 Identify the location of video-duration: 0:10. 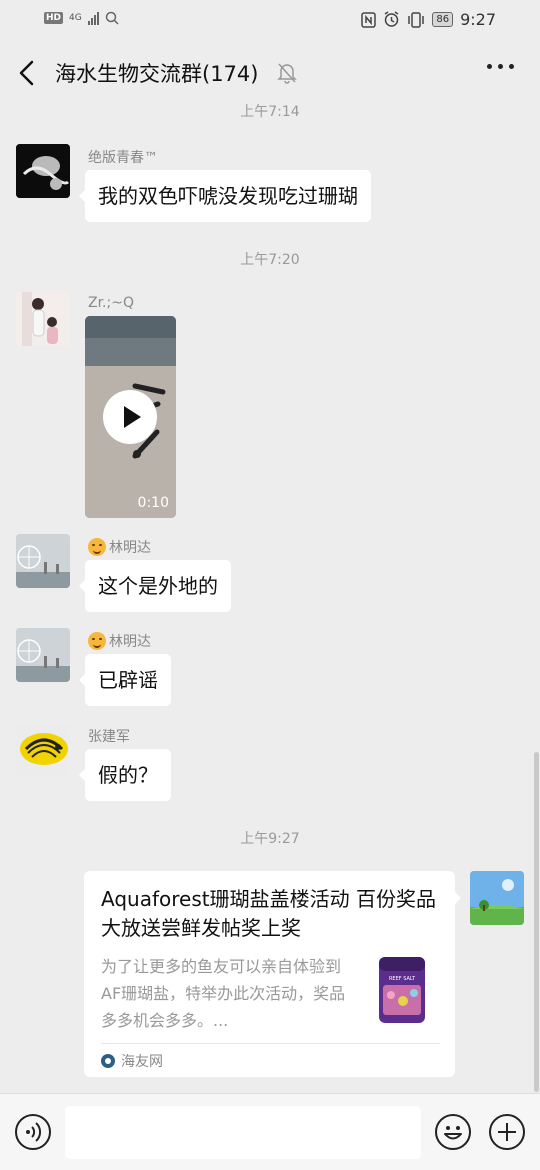
(153, 503).